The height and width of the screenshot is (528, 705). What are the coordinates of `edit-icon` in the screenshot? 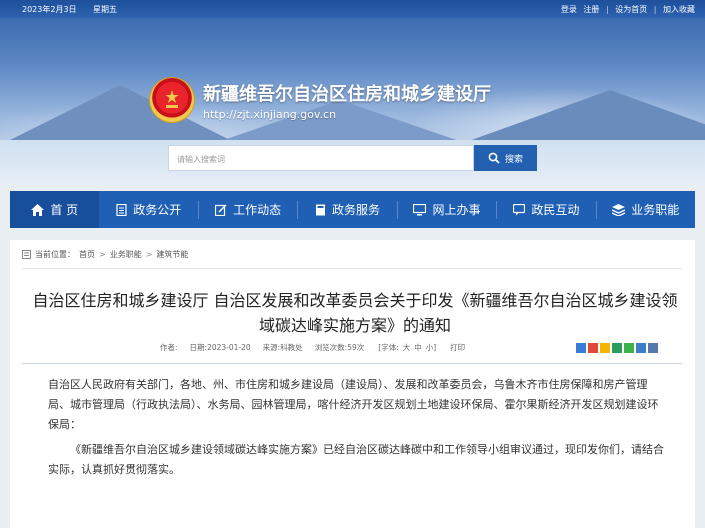 It's located at (221, 209).